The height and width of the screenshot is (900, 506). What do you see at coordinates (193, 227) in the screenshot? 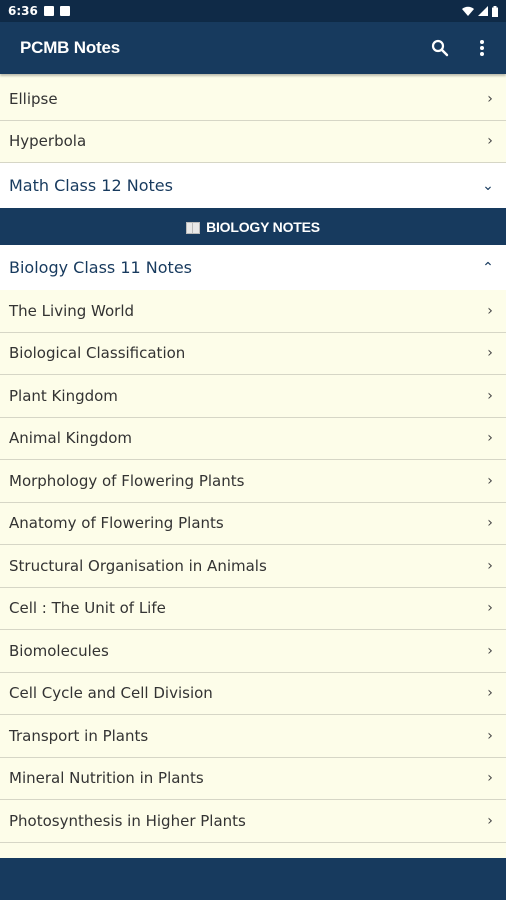
I see `book-icon` at bounding box center [193, 227].